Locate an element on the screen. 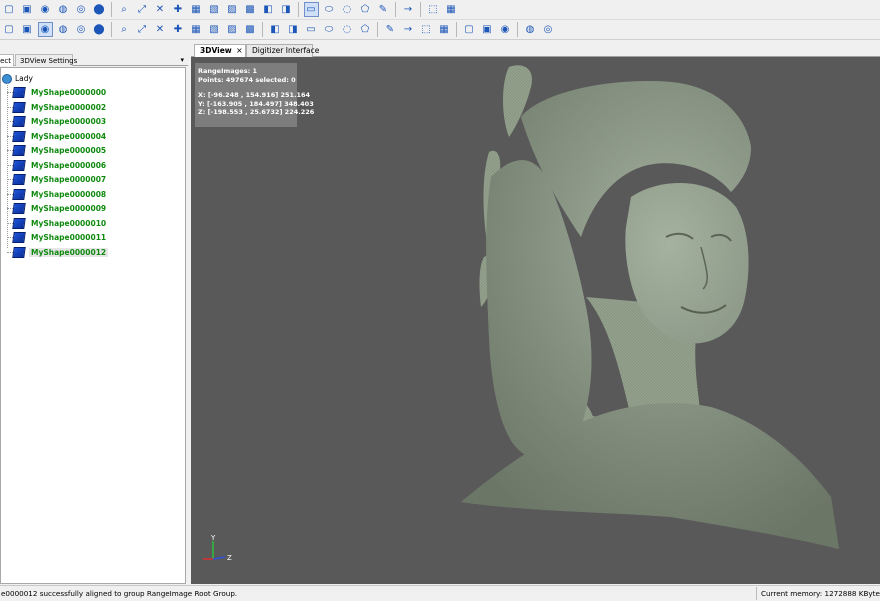  arrow-icon: → is located at coordinates (408, 9).